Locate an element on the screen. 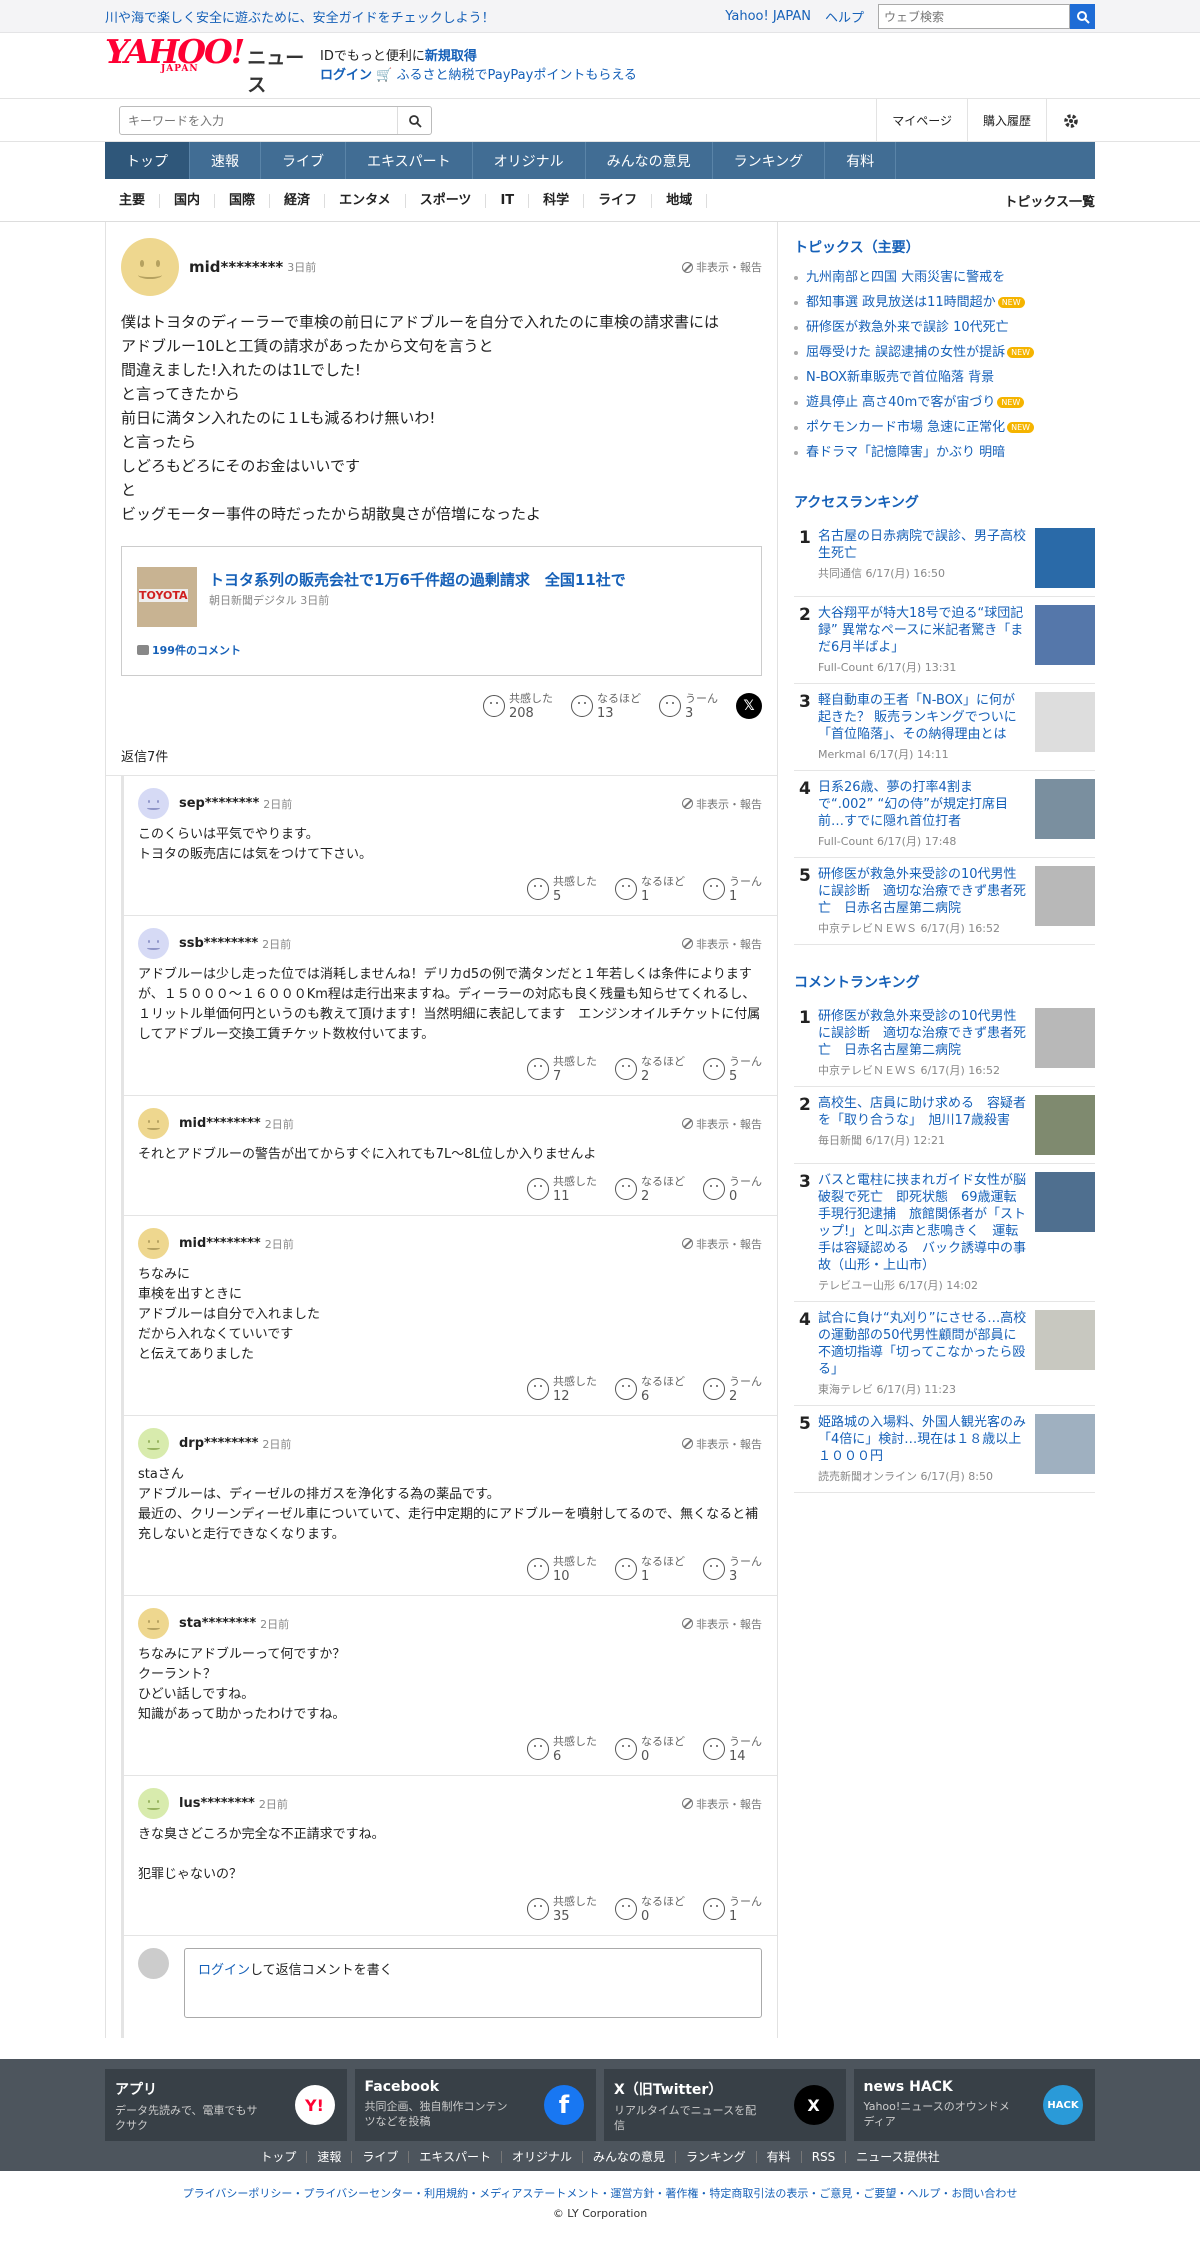 This screenshot has width=1200, height=2251. topic-it: IT is located at coordinates (508, 200).